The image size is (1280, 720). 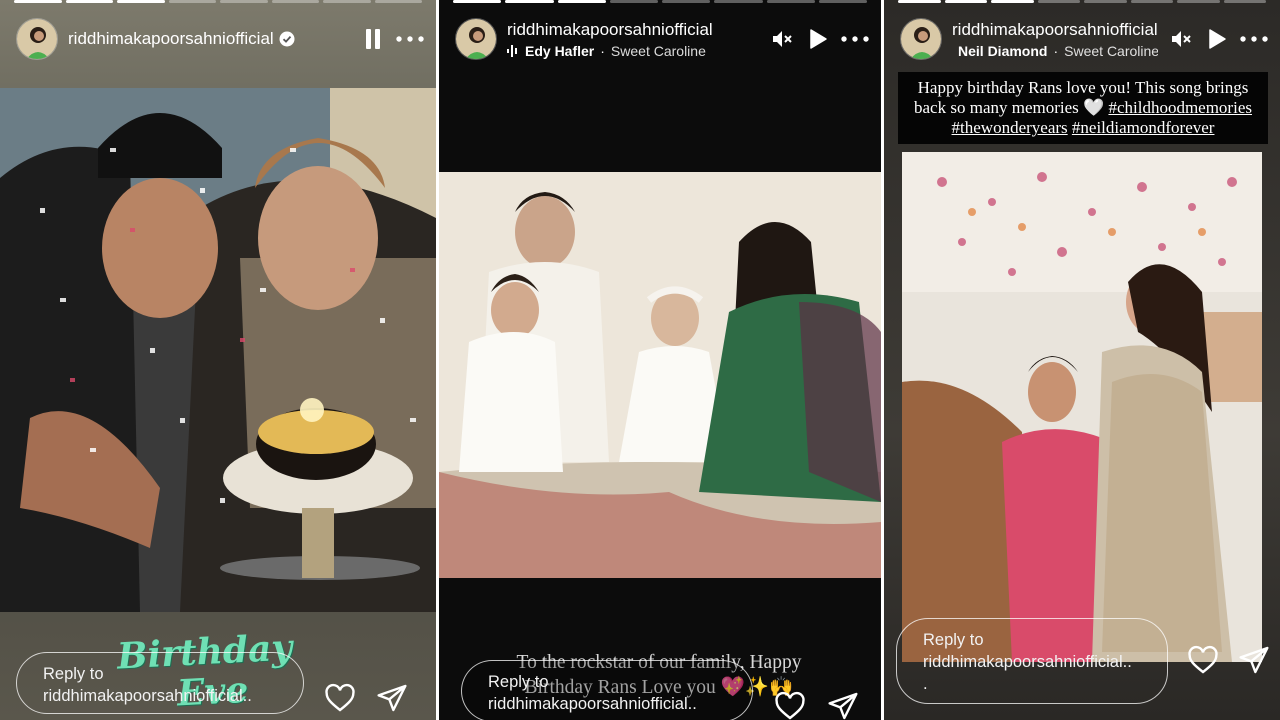 What do you see at coordinates (512, 50) in the screenshot?
I see `audio-wave-icon` at bounding box center [512, 50].